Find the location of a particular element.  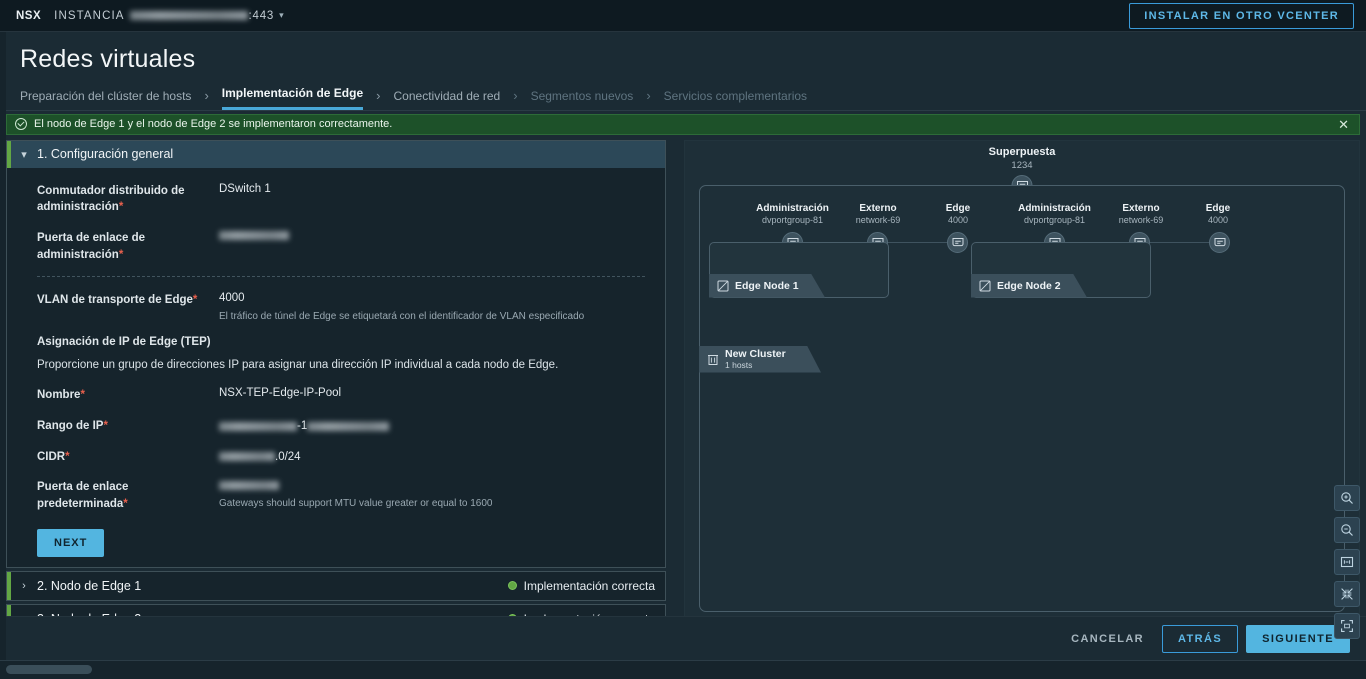

wizard-step-network-connectivity: Conectividad de red is located at coordinates (447, 99).